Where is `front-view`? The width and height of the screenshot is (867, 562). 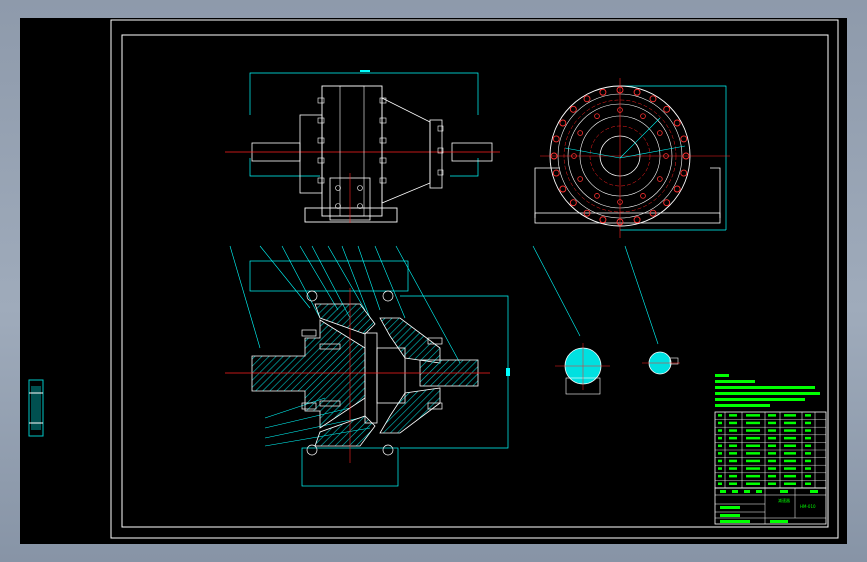
front-view is located at coordinates (362, 146).